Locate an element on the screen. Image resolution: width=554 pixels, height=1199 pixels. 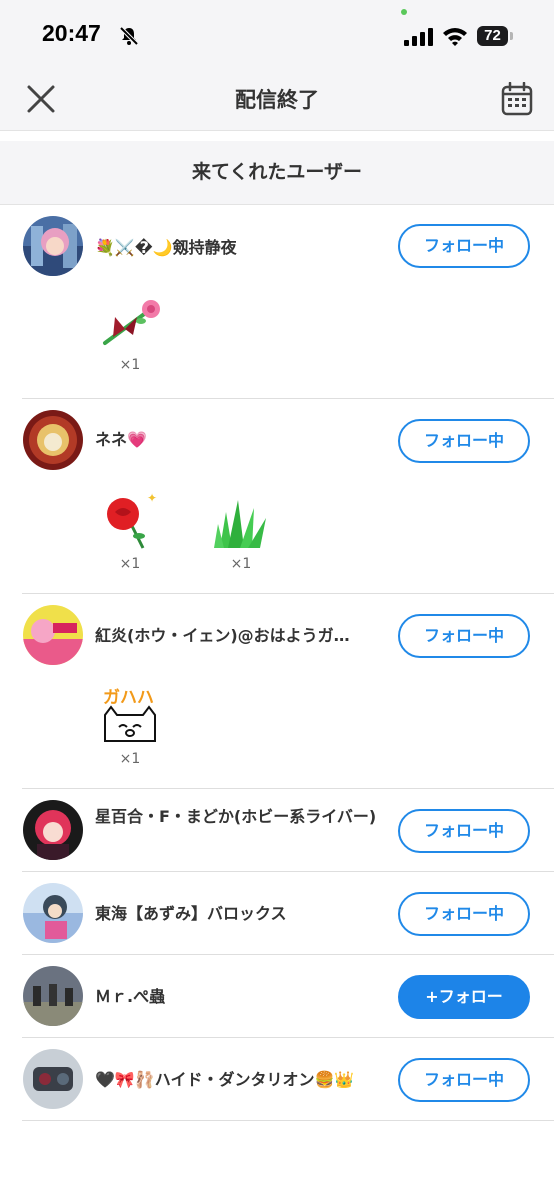
section-header: 来てくれたユーザー is located at coordinates (277, 173).